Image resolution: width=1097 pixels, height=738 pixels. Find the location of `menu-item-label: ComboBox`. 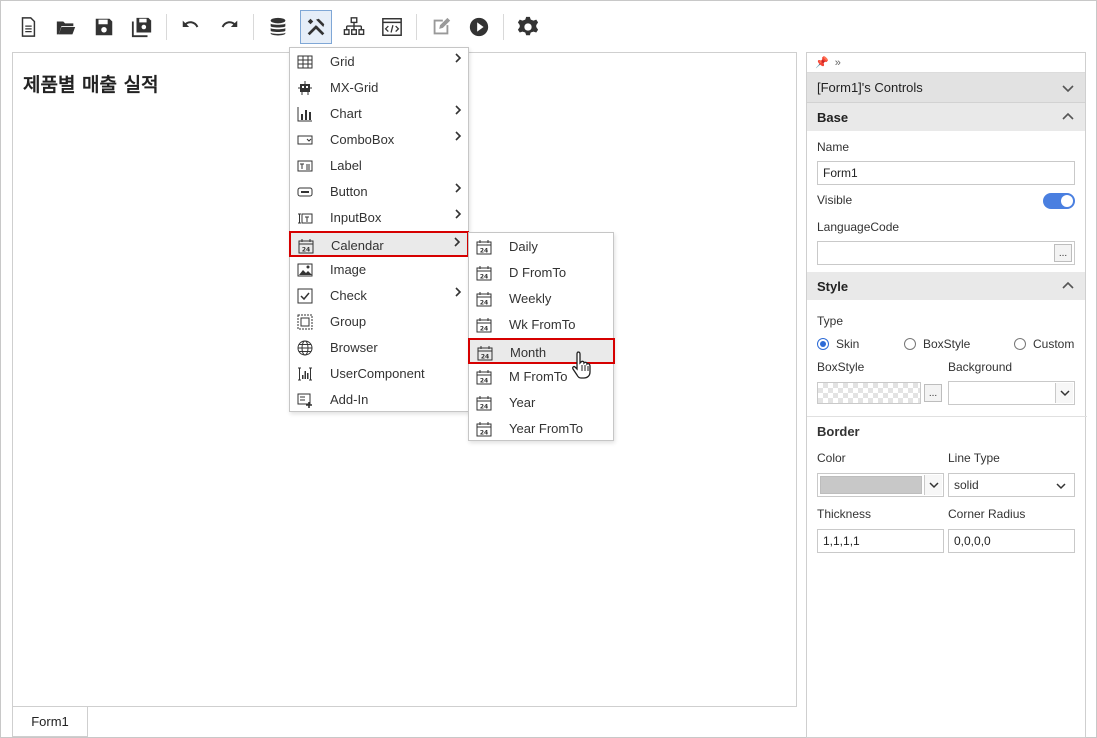

menu-item-label: ComboBox is located at coordinates (362, 139).